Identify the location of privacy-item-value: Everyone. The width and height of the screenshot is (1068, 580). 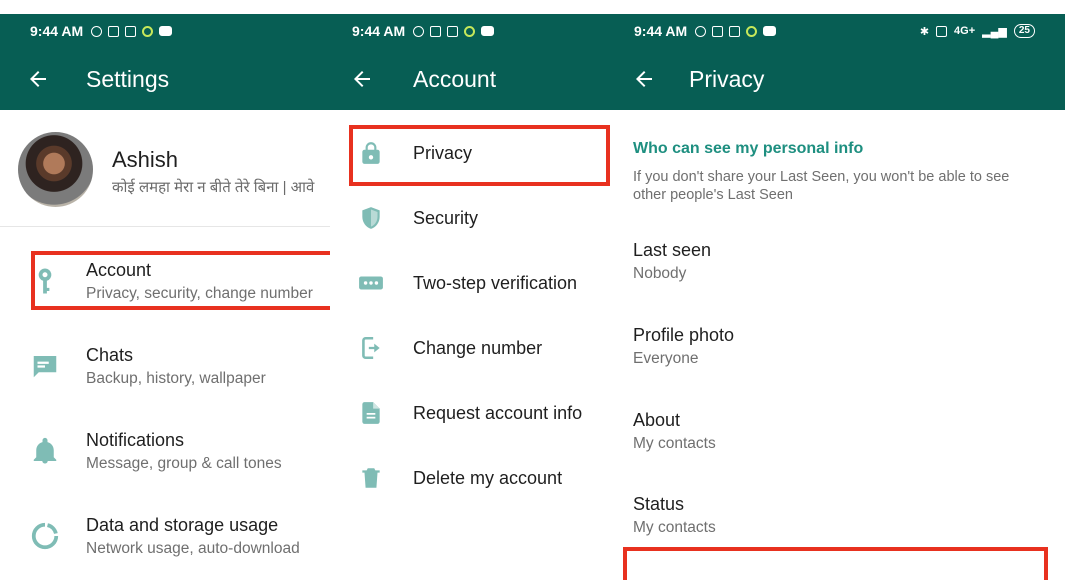
(666, 358).